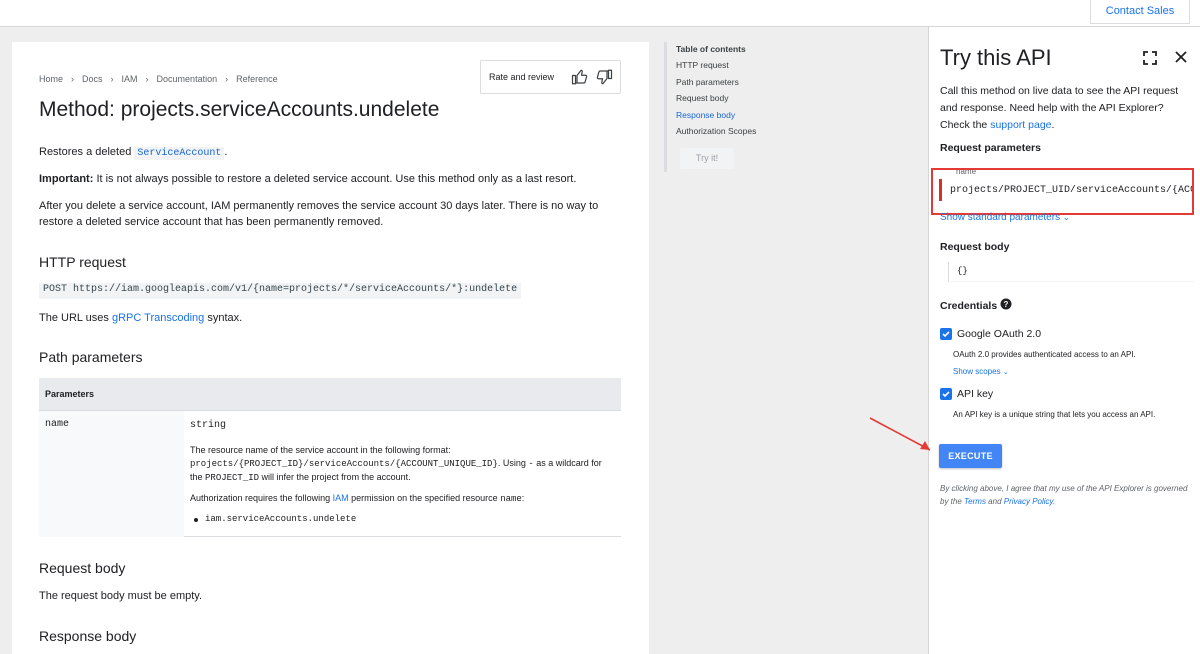 The image size is (1200, 654). Describe the element at coordinates (75, 318) in the screenshot. I see `url-prefix: The URL uses` at that location.